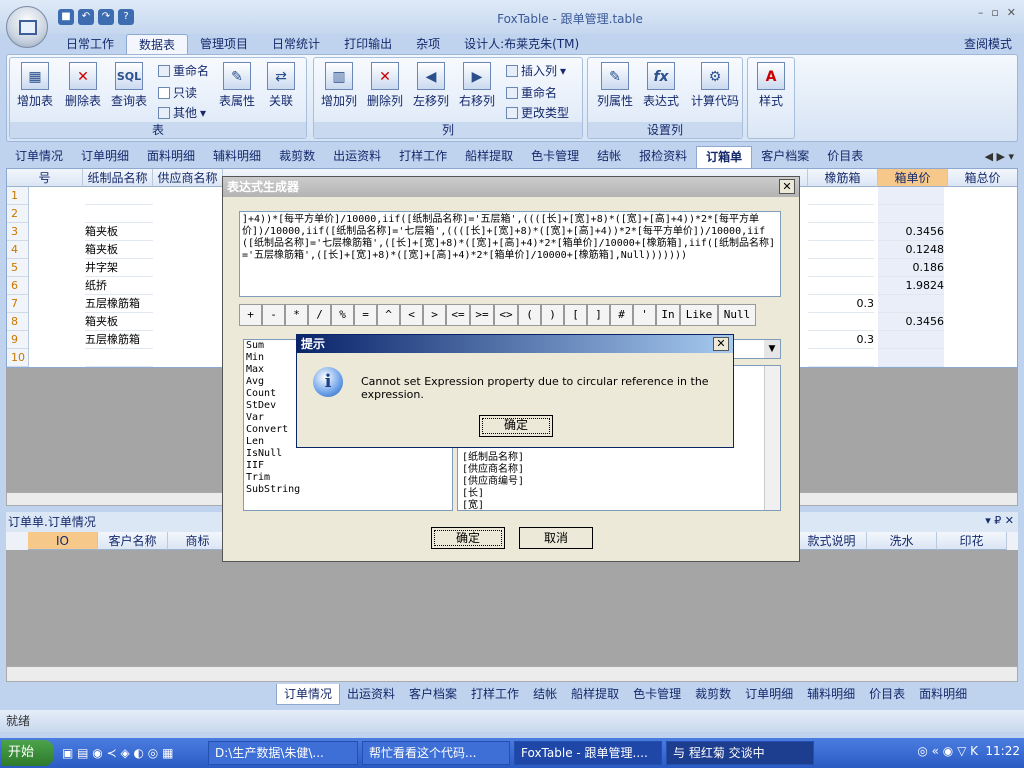 This screenshot has width=1024, height=768. What do you see at coordinates (182, 113) in the screenshot?
I see `other-dropdown: 其他 ▾` at bounding box center [182, 113].